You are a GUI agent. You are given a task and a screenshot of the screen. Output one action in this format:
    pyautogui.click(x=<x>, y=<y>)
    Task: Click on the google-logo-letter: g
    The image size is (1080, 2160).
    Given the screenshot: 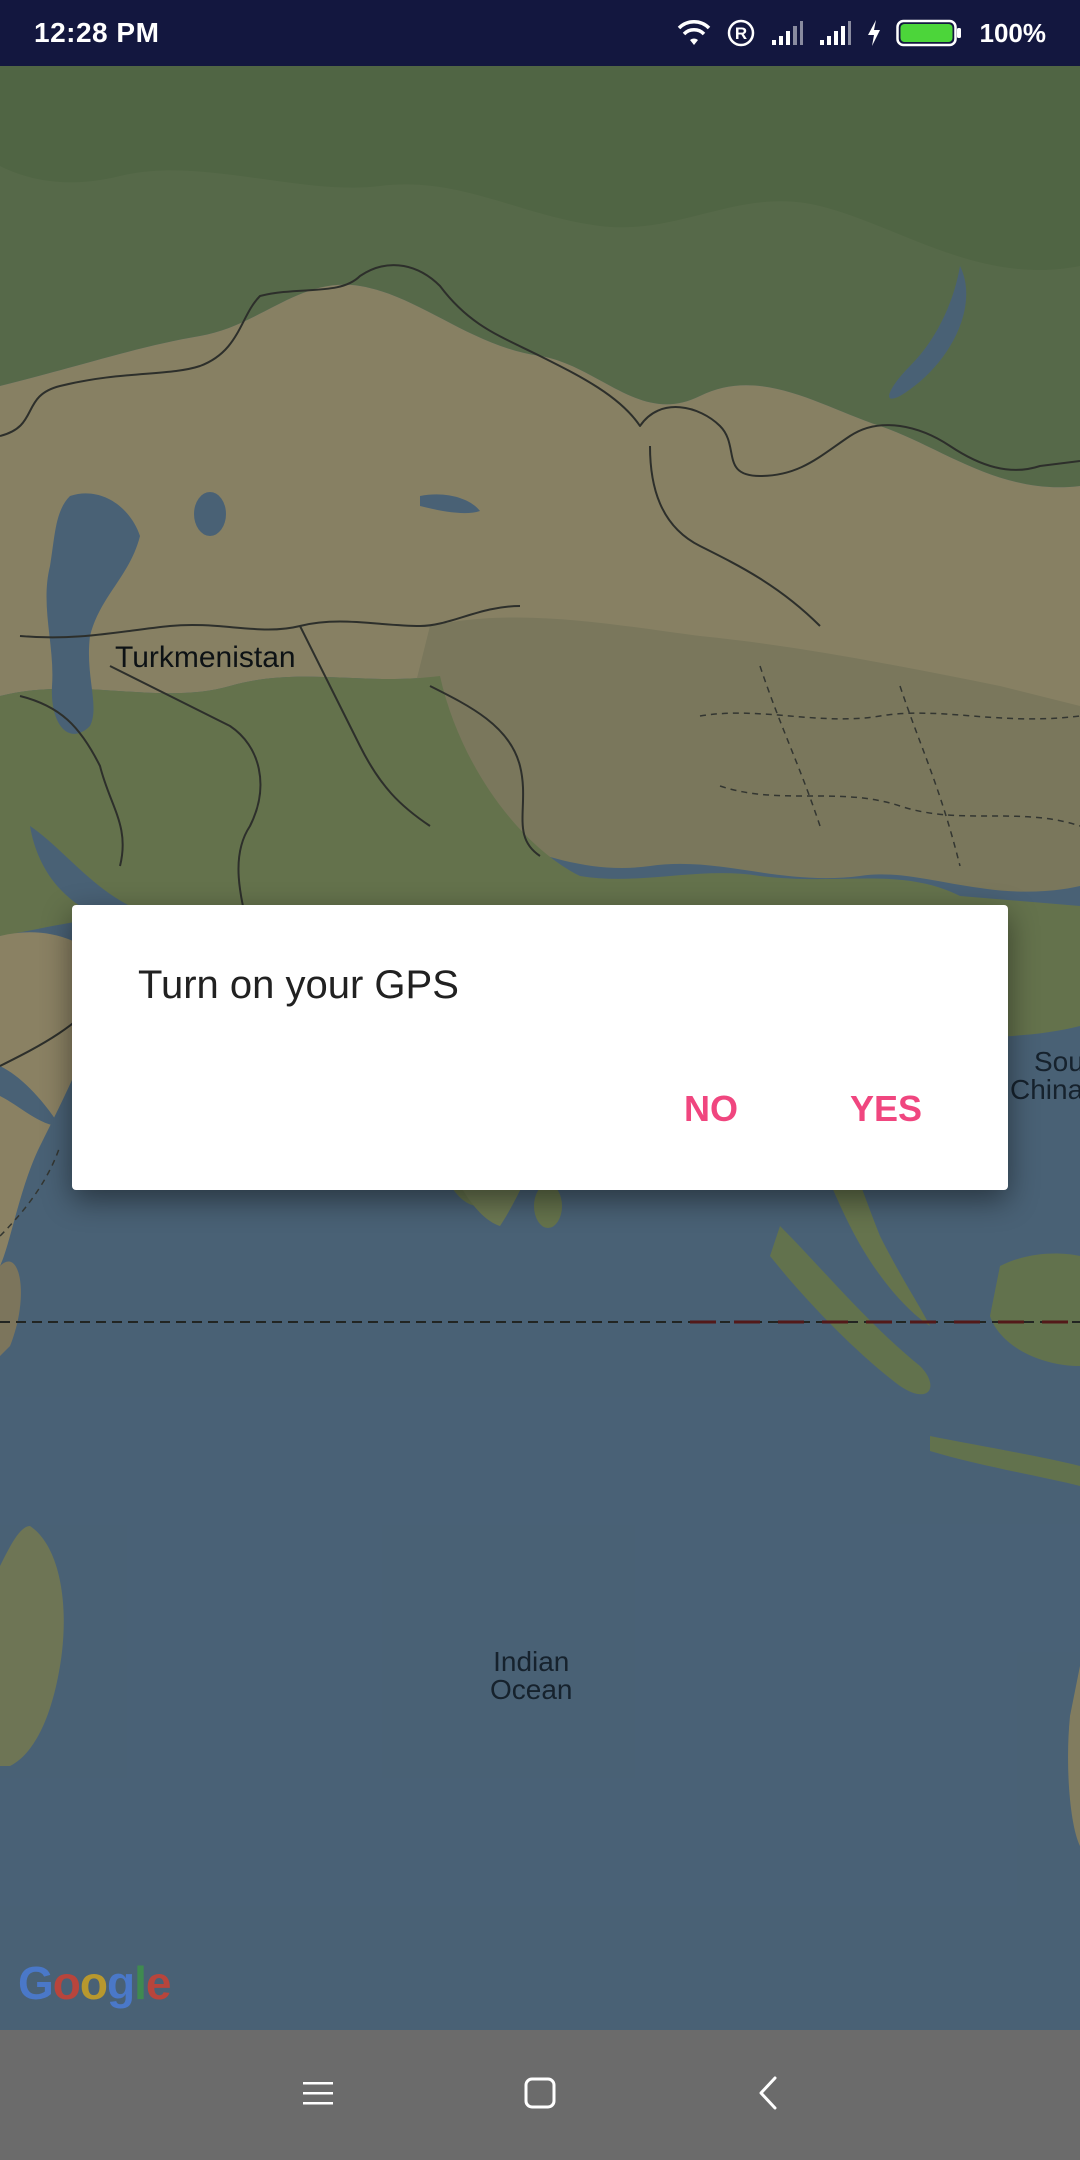 What is the action you would take?
    pyautogui.click(x=121, y=1983)
    